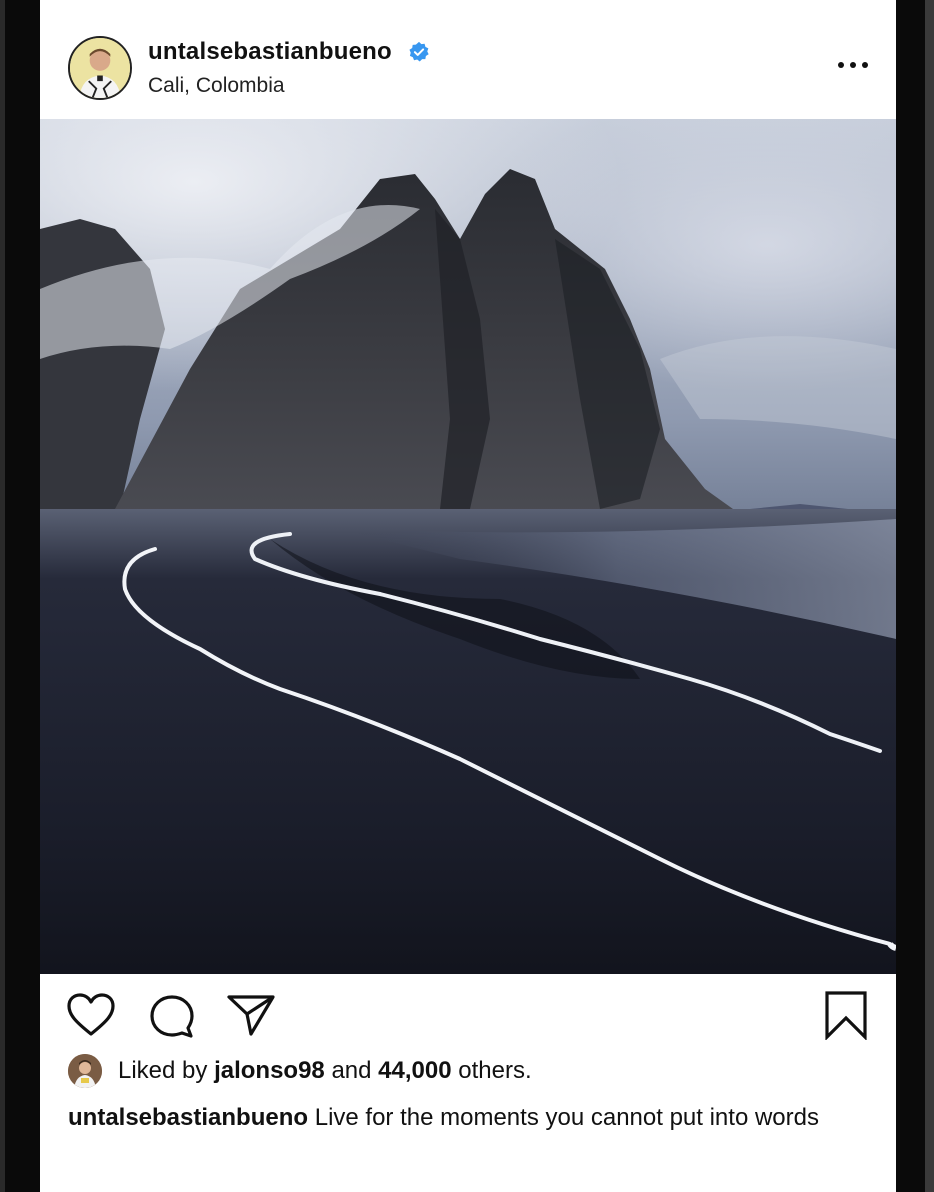  I want to click on likes-summary: Liked by jalonso98 and 44,000 others., so click(300, 1071).